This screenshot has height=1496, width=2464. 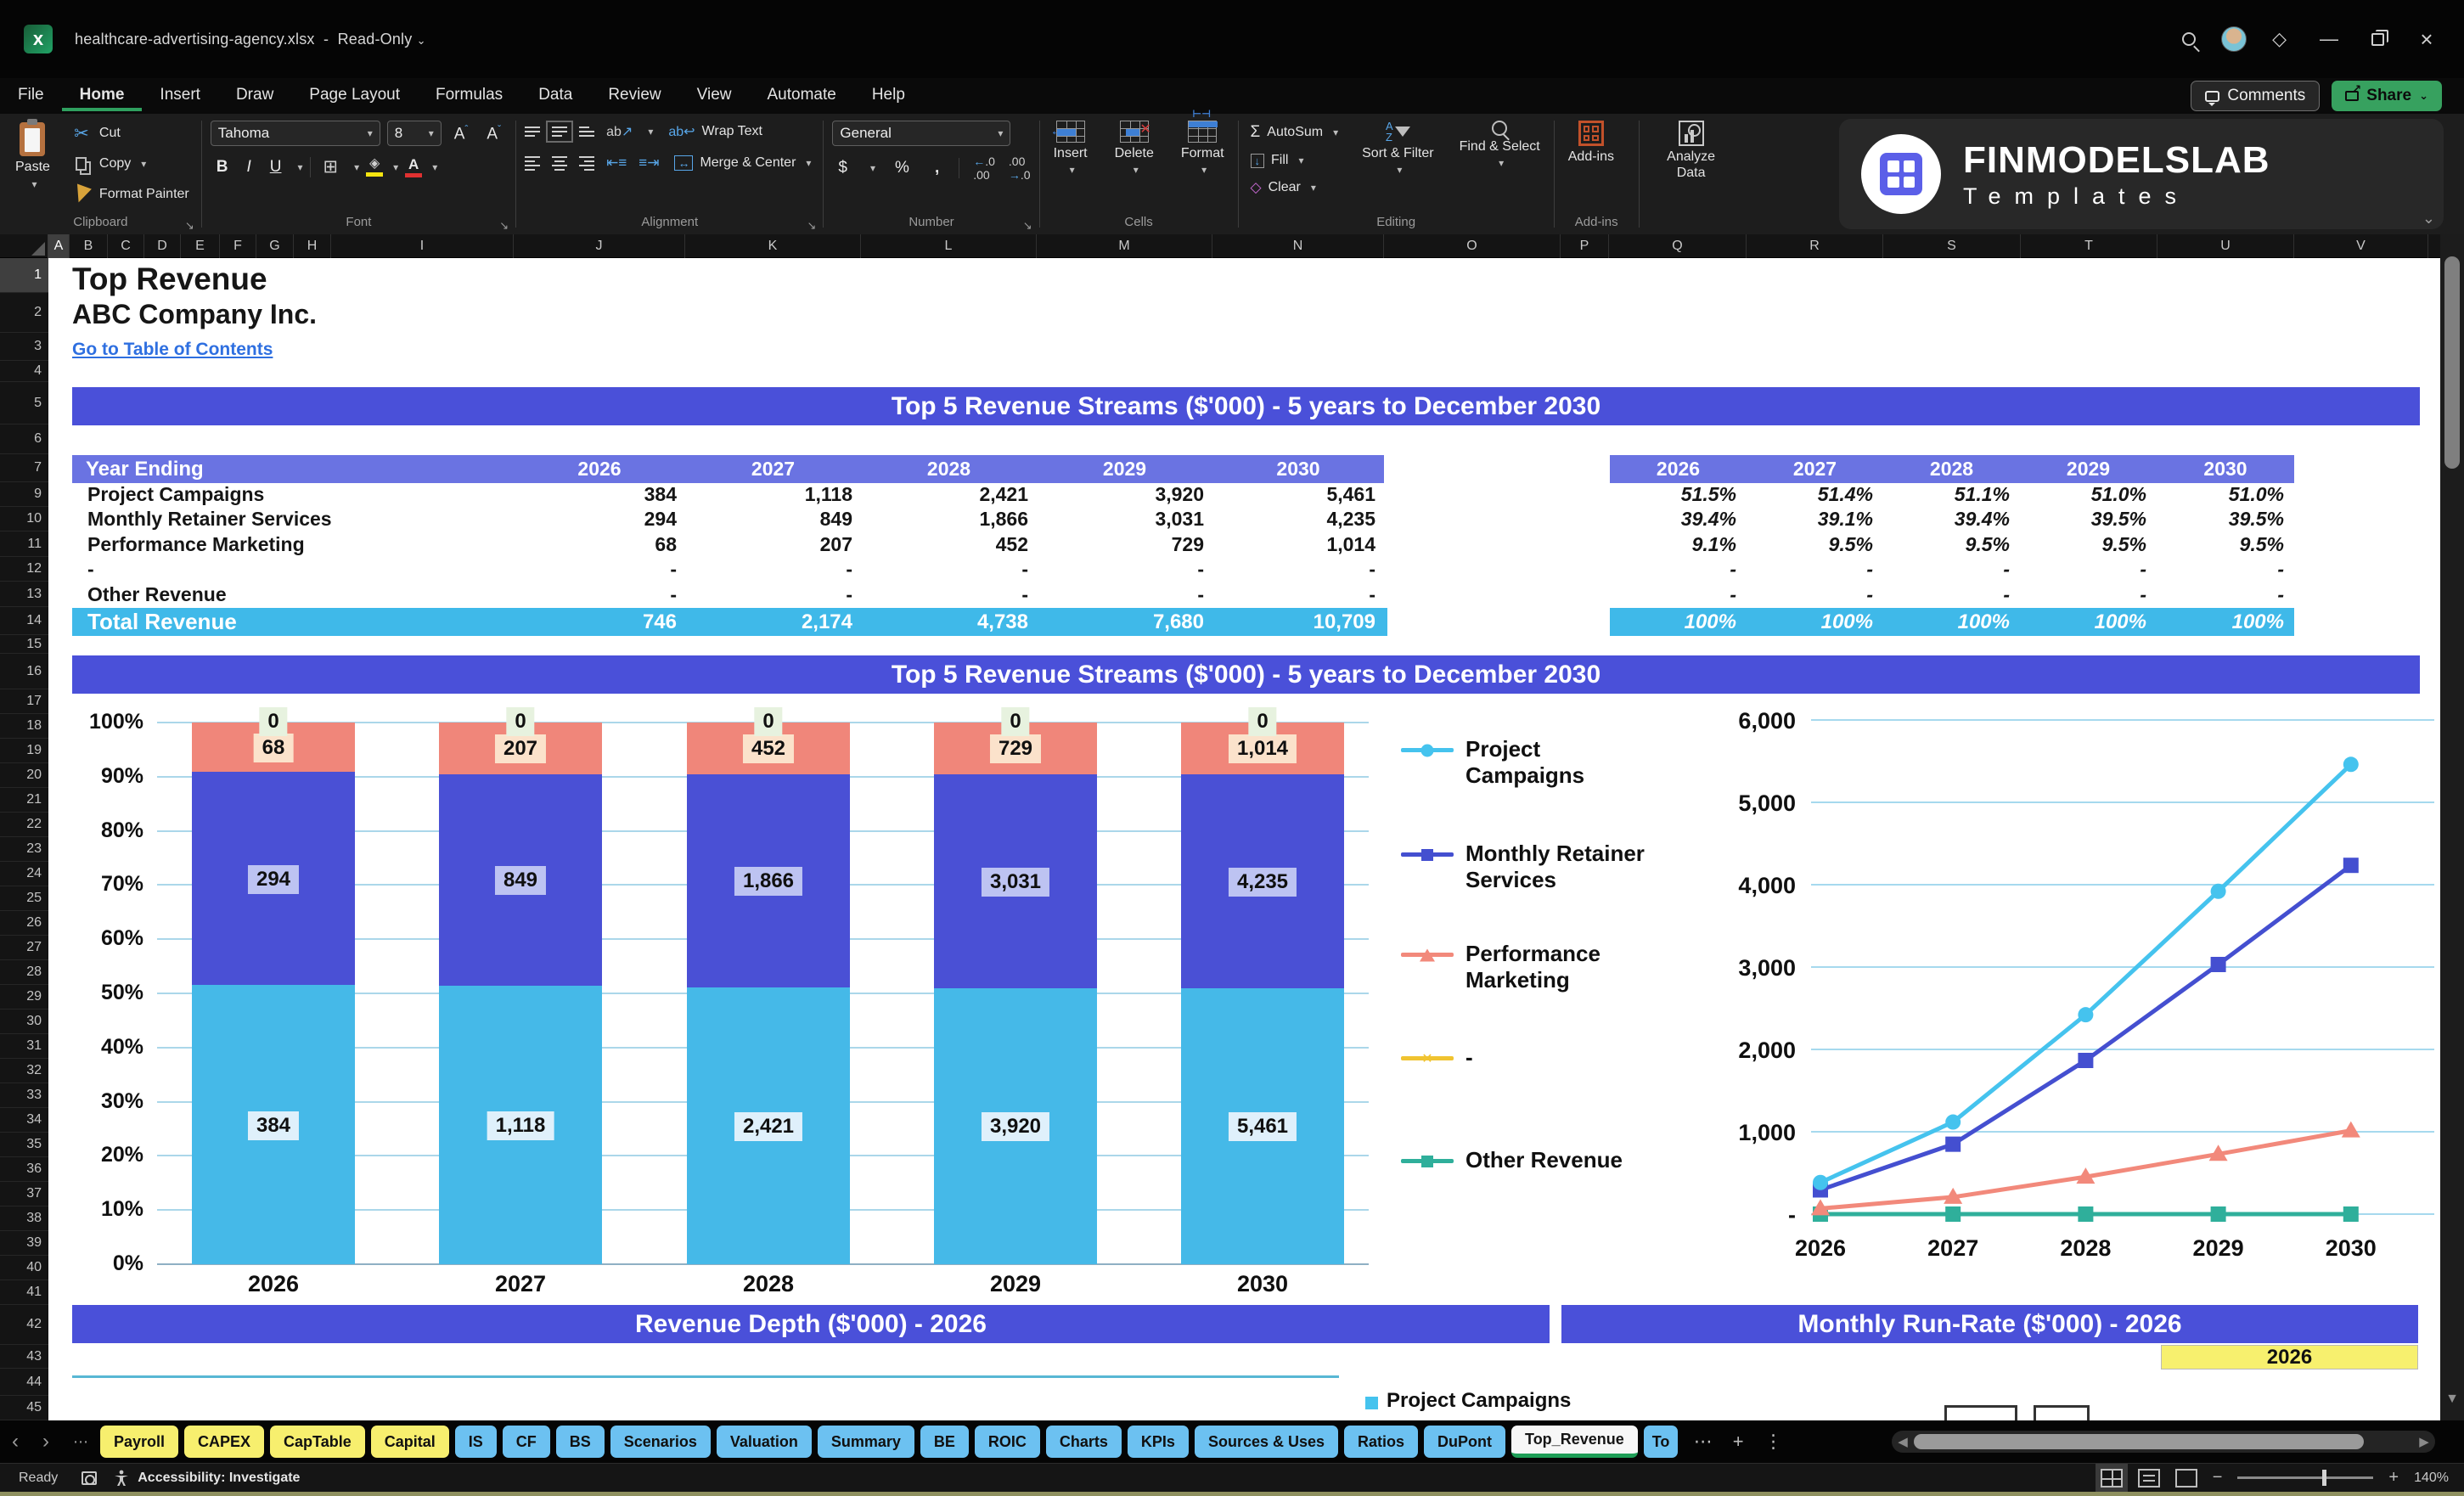 I want to click on pct-year-header-2030: 2030, so click(x=2225, y=469).